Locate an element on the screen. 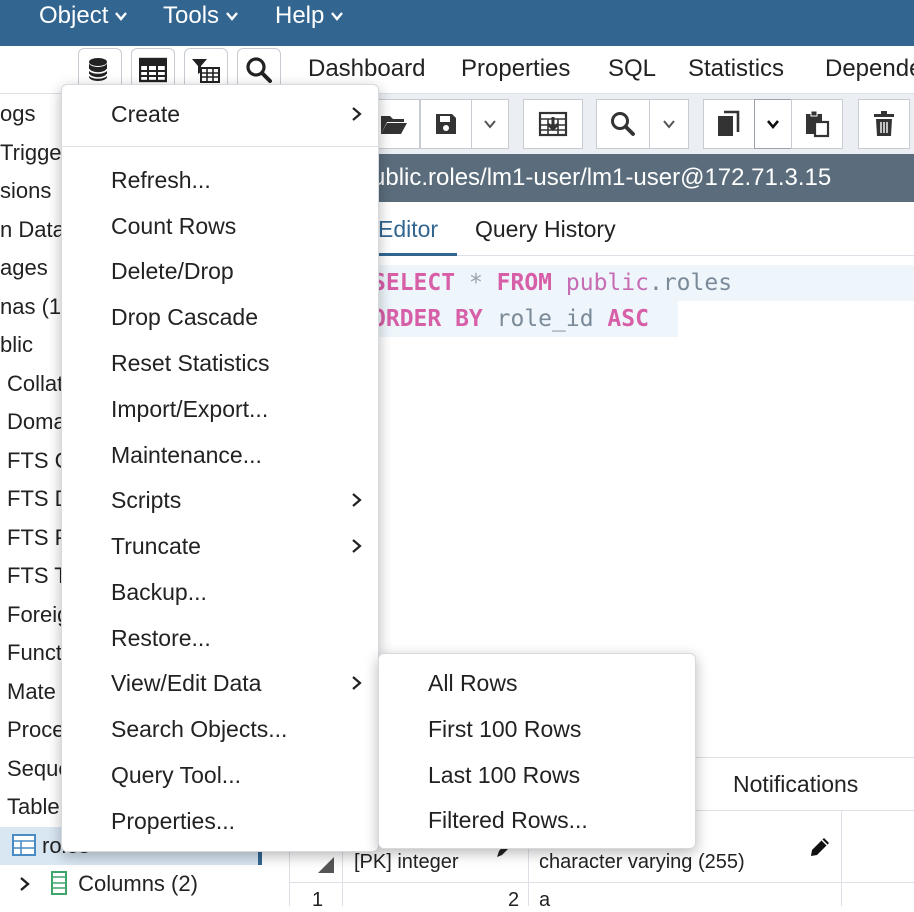  tree-item-fts-templates: FTS T is located at coordinates (37, 576).